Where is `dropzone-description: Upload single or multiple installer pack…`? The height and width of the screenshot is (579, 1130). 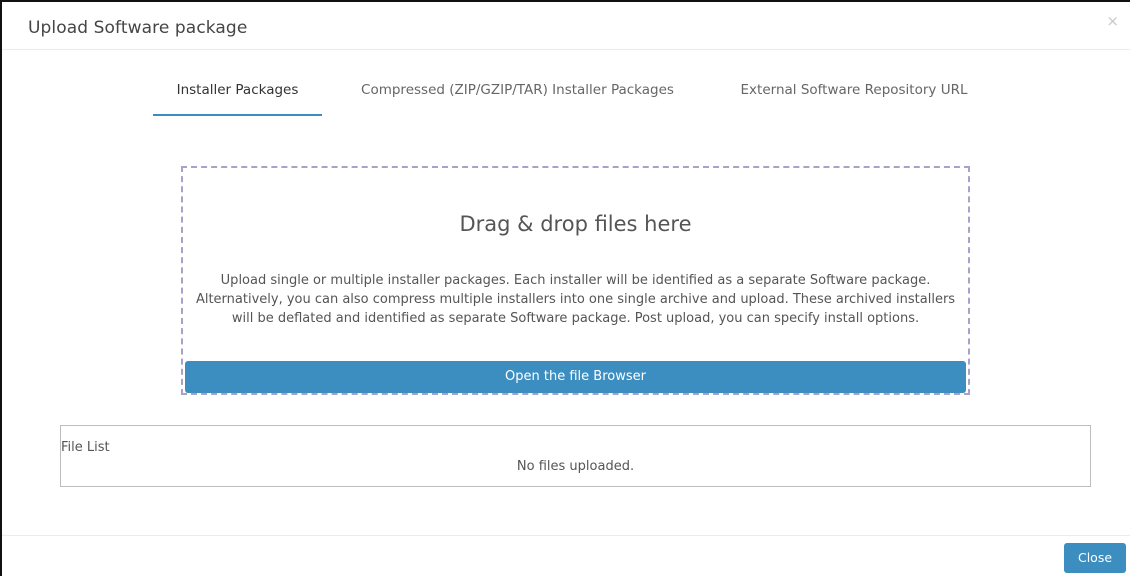 dropzone-description: Upload single or multiple installer pack… is located at coordinates (575, 299).